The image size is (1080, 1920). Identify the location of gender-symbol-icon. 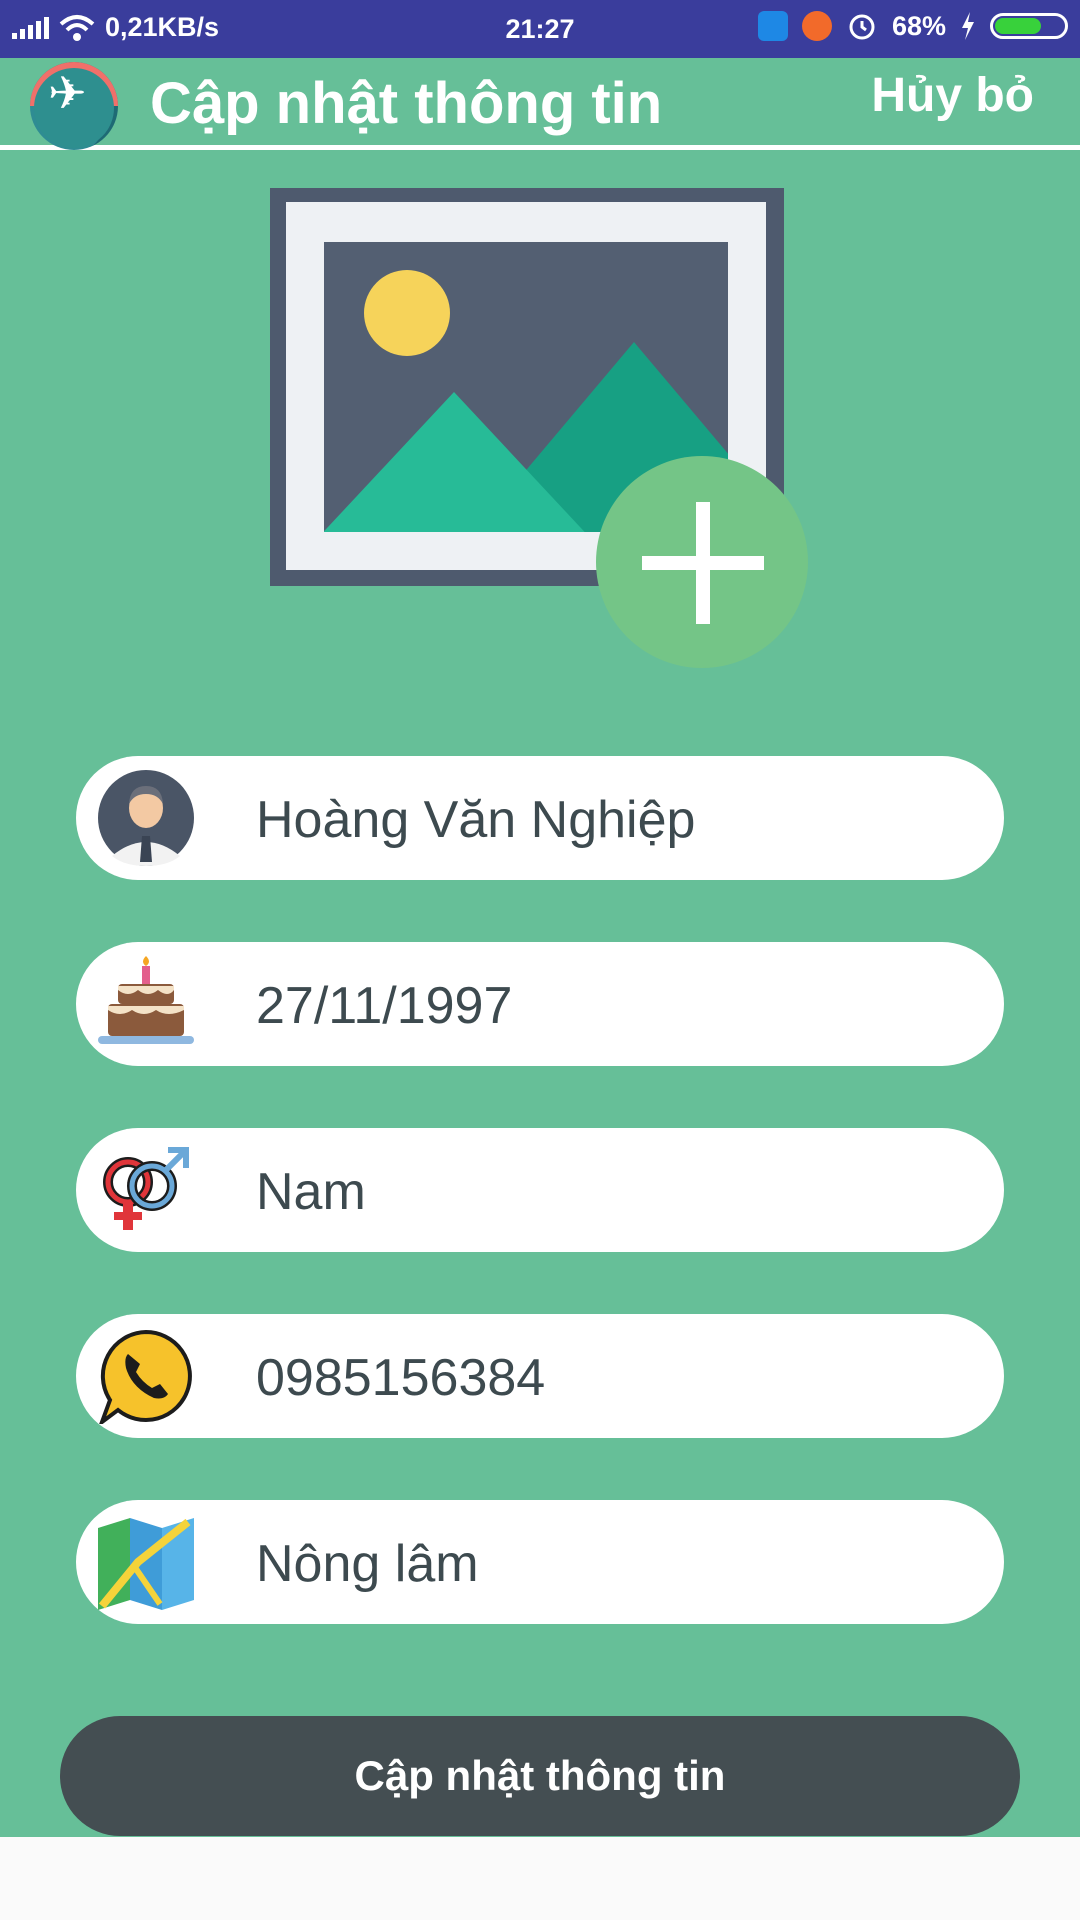
(146, 1188).